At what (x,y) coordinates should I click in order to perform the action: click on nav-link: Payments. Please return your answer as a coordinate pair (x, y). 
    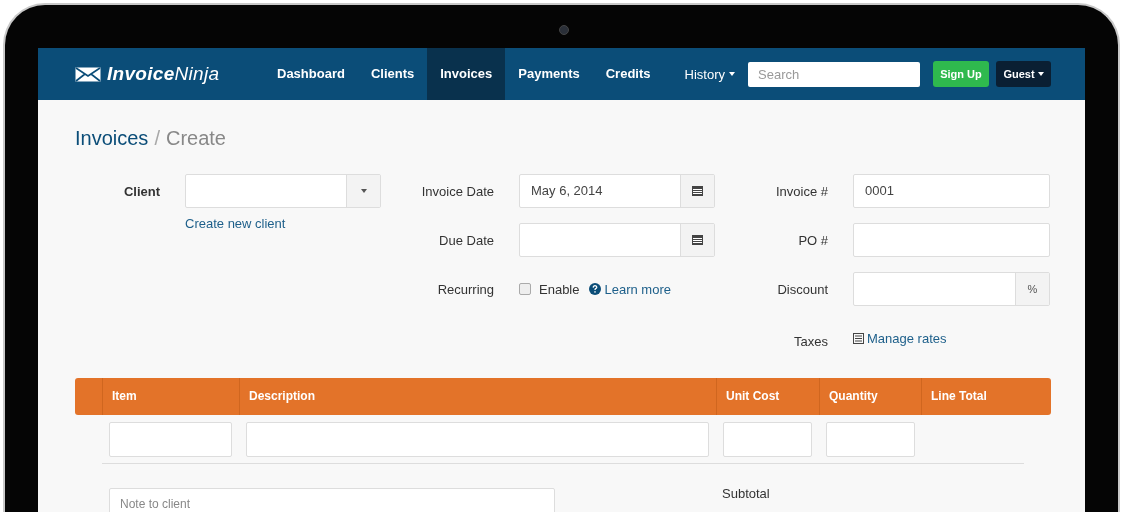
    Looking at the image, I should click on (549, 74).